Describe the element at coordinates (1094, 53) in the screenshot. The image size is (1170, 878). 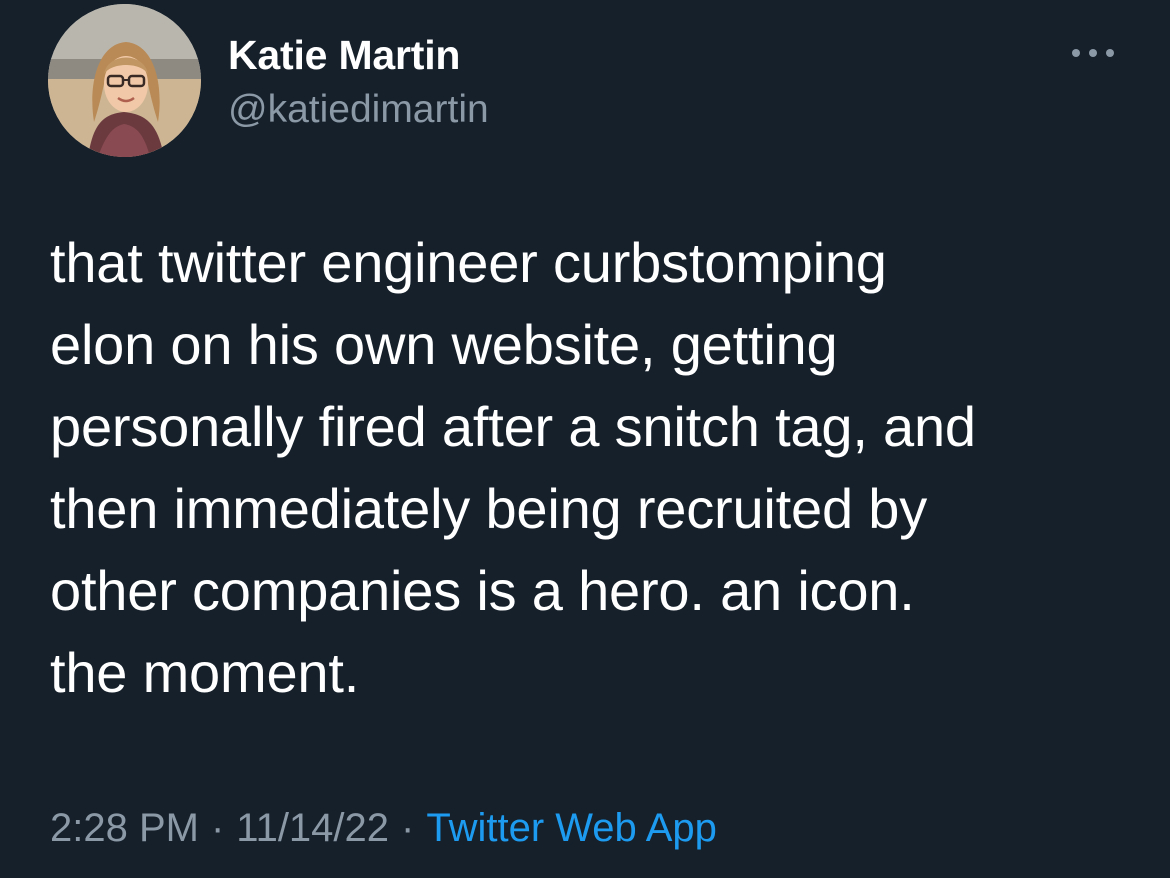
I see `more-options-button` at that location.